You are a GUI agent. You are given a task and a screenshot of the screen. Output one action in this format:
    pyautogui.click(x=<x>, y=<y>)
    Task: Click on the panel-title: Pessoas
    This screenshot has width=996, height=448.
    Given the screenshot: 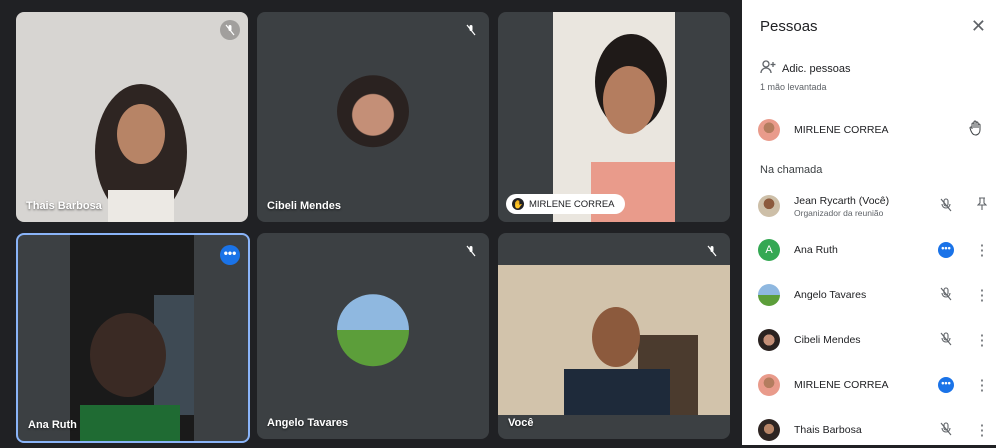 What is the action you would take?
    pyautogui.click(x=789, y=26)
    